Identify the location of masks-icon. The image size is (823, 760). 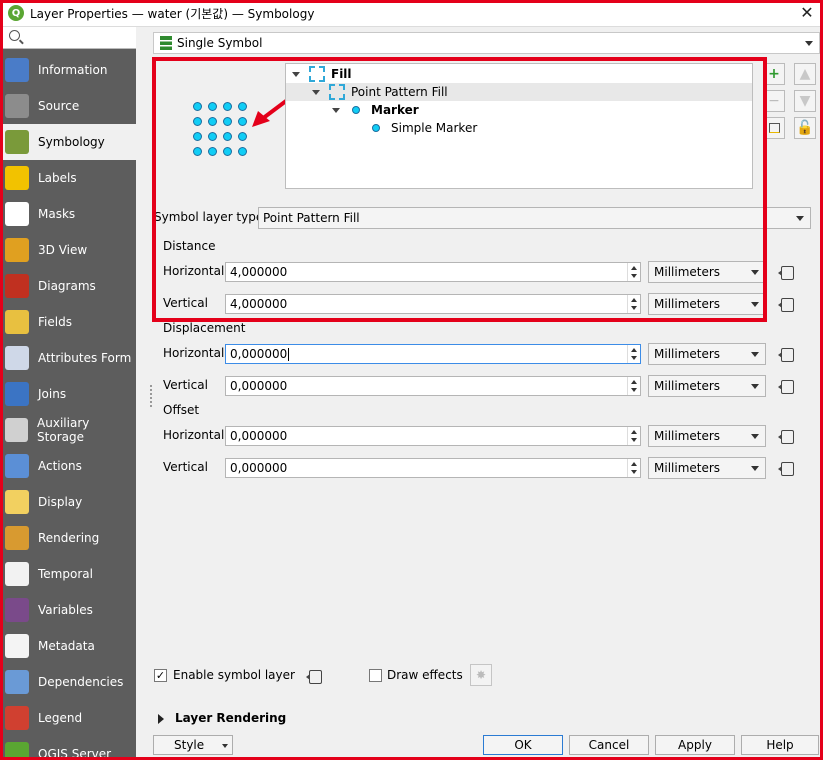
(17, 214).